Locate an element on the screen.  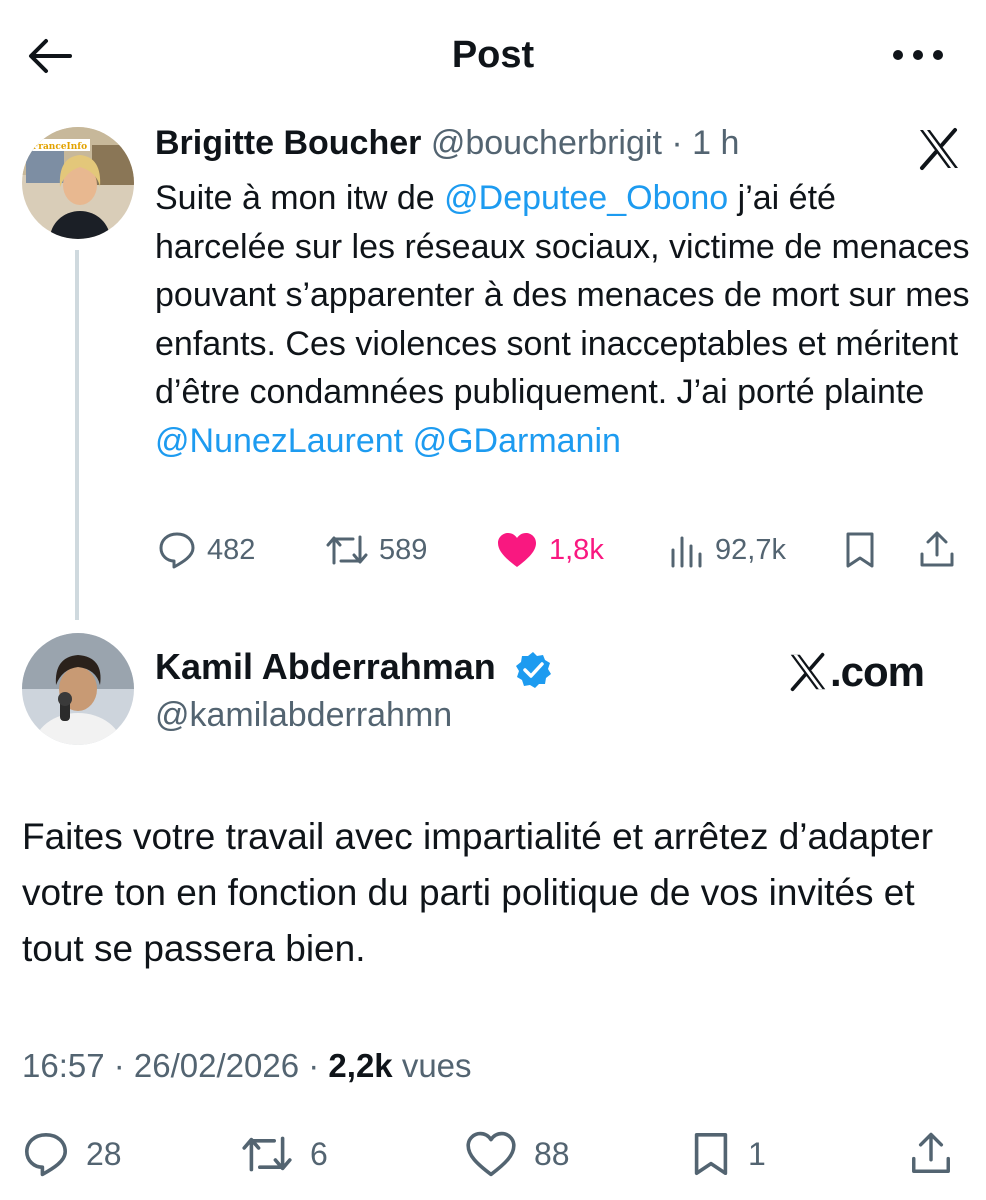
bookmark-count: 1 is located at coordinates (757, 1153).